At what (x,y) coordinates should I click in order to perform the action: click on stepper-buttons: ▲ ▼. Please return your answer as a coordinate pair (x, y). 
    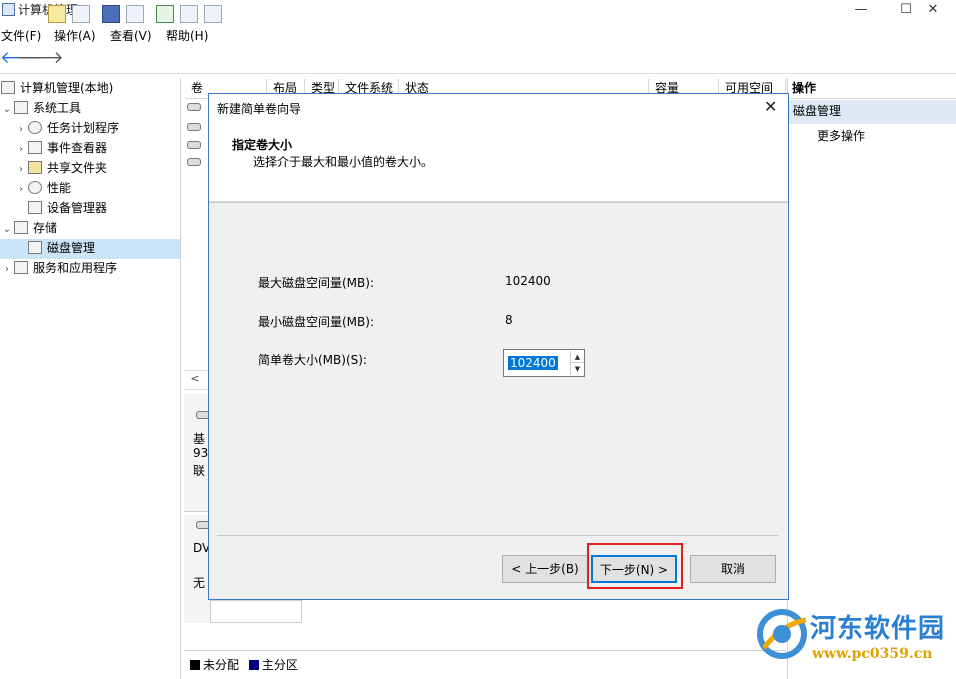
    Looking at the image, I should click on (577, 363).